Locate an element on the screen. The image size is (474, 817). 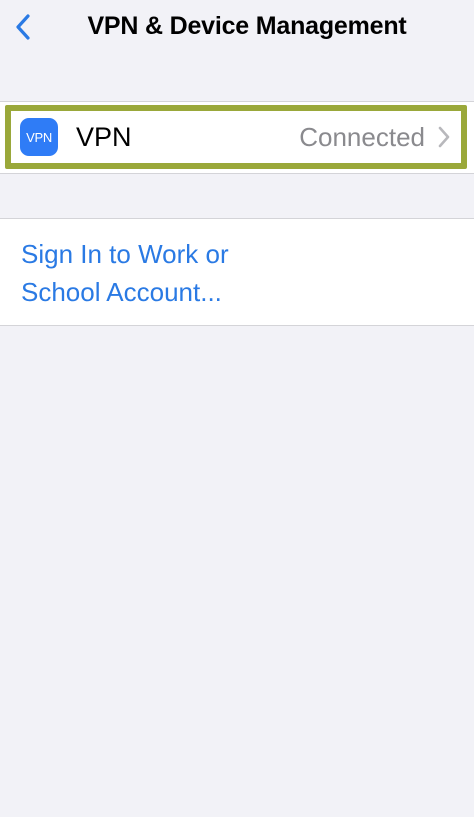
vpn-label: VPN is located at coordinates (104, 136).